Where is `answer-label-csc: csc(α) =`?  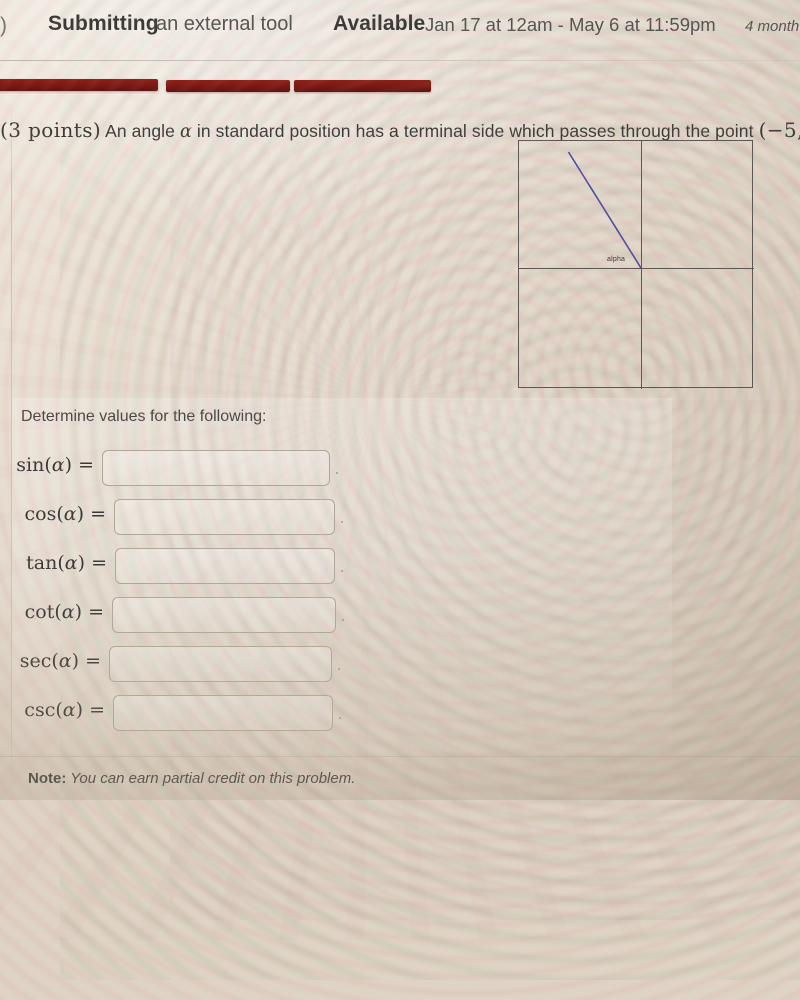
answer-label-csc: csc(α) = is located at coordinates (64, 710).